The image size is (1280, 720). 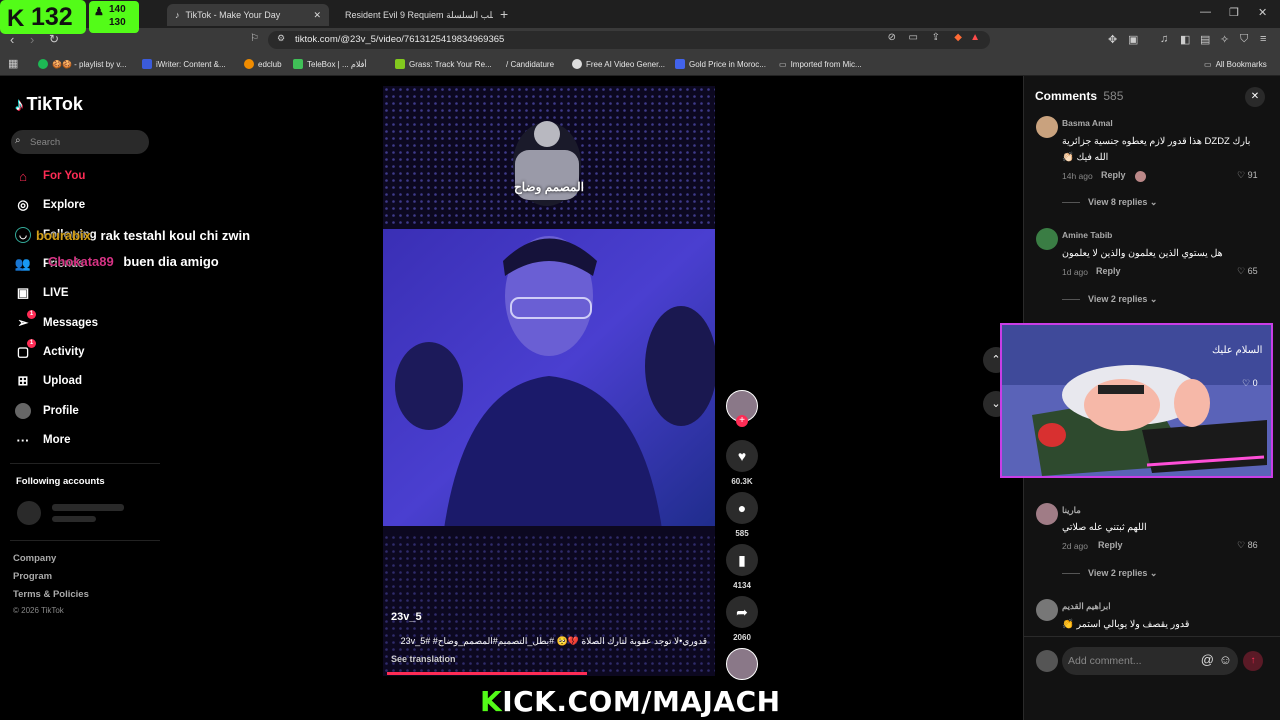 What do you see at coordinates (1133, 39) in the screenshot?
I see `screenshot-icon: ▣` at bounding box center [1133, 39].